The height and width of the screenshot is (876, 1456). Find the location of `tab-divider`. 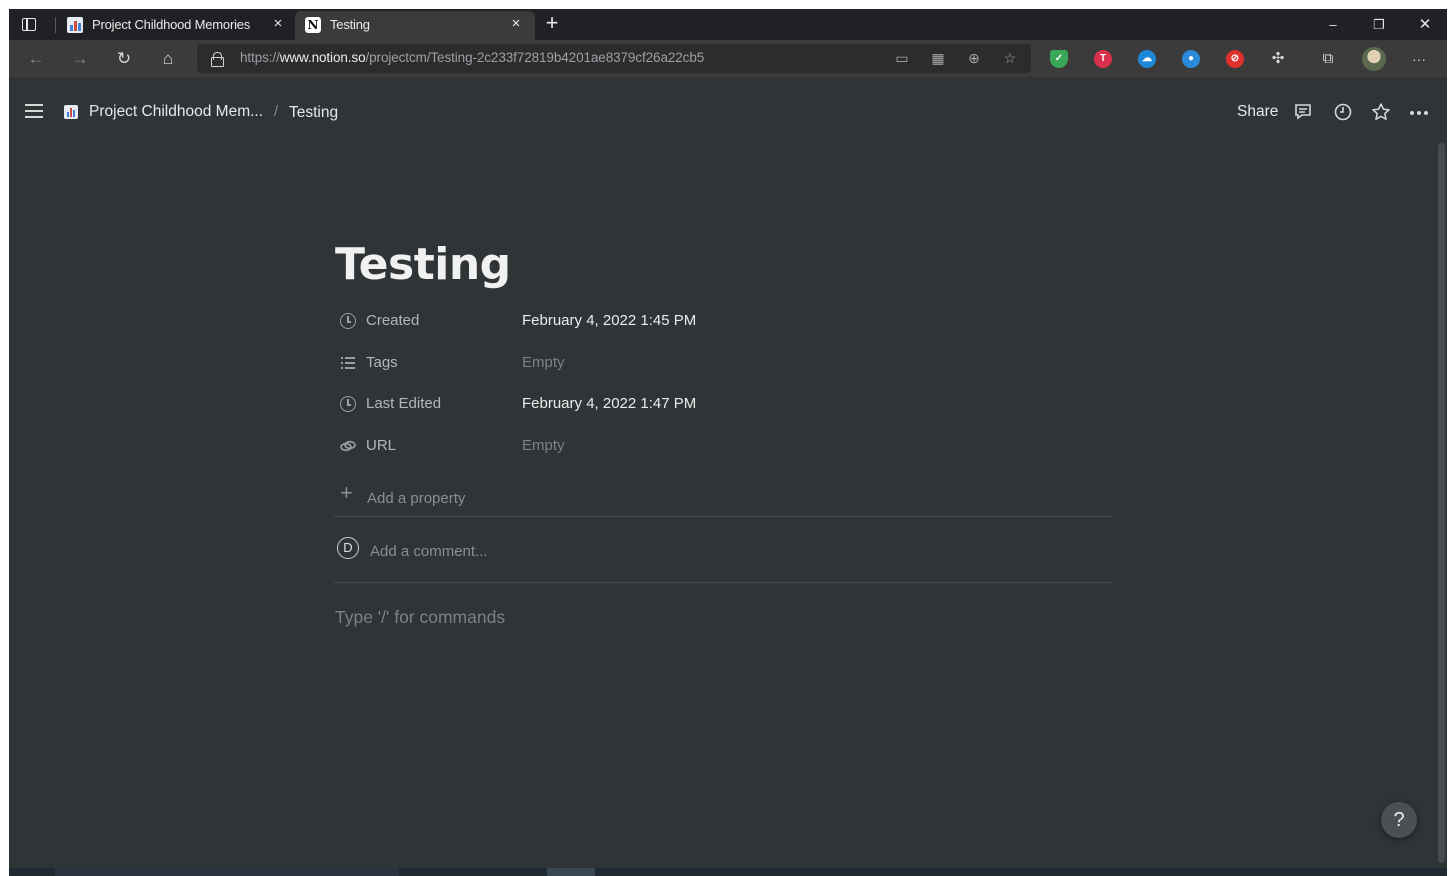

tab-divider is located at coordinates (55, 25).